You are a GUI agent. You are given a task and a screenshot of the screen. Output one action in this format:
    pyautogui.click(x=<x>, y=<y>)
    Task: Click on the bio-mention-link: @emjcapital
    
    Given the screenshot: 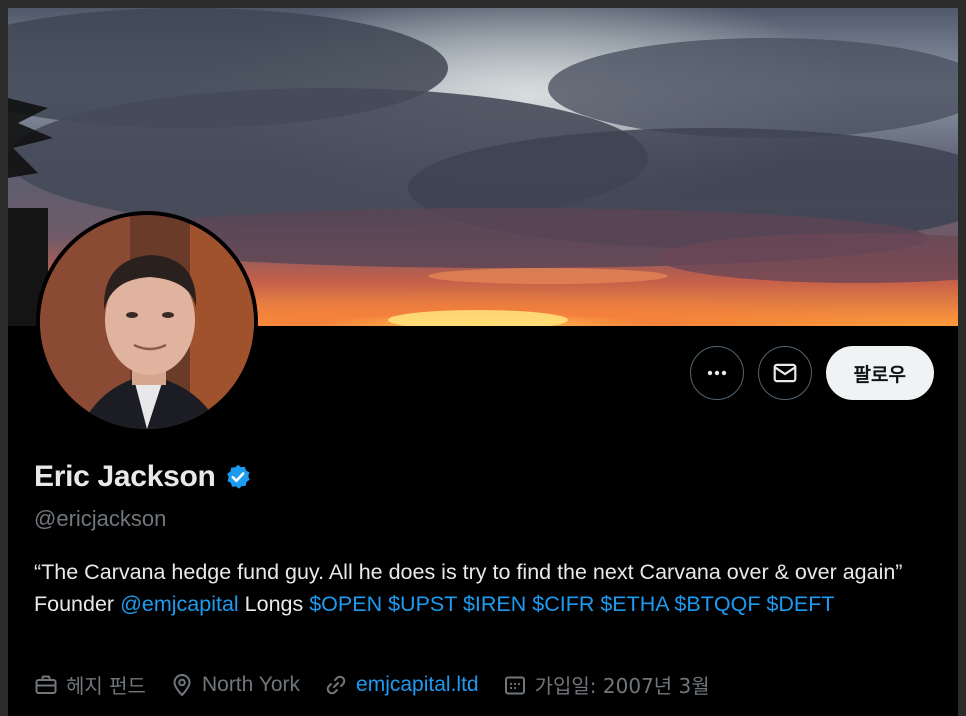 What is the action you would take?
    pyautogui.click(x=179, y=604)
    